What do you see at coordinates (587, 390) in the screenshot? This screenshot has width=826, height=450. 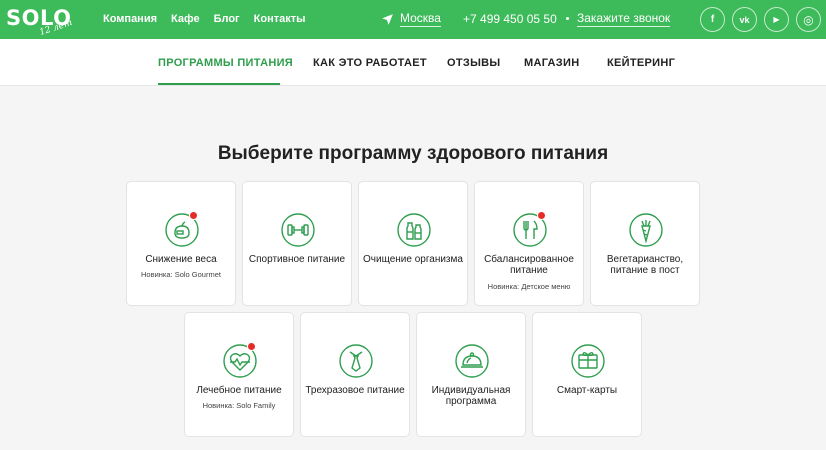 I see `program-title: Смарт-карты` at bounding box center [587, 390].